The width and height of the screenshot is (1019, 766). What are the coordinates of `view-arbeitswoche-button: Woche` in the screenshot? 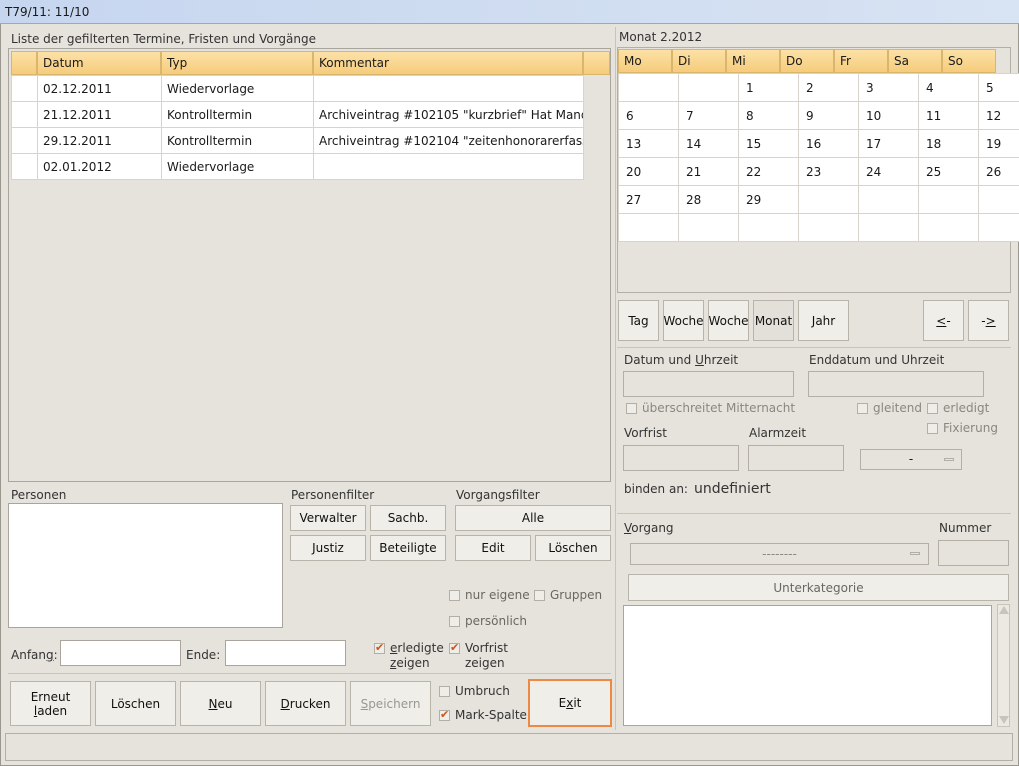 It's located at (728, 320).